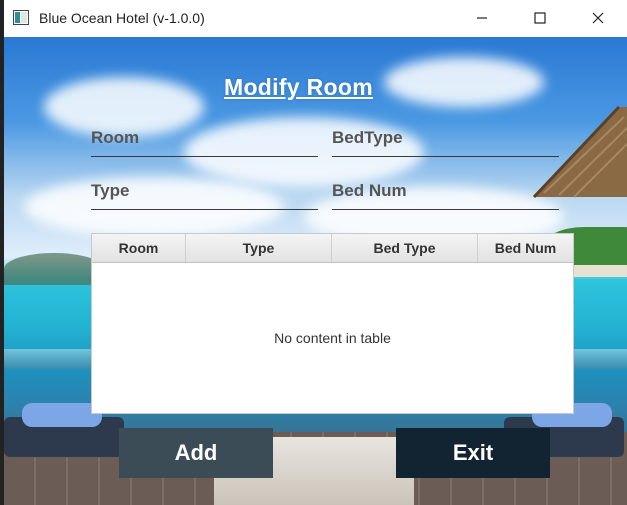 This screenshot has width=627, height=505. I want to click on empty-table-message: No content in table, so click(332, 338).